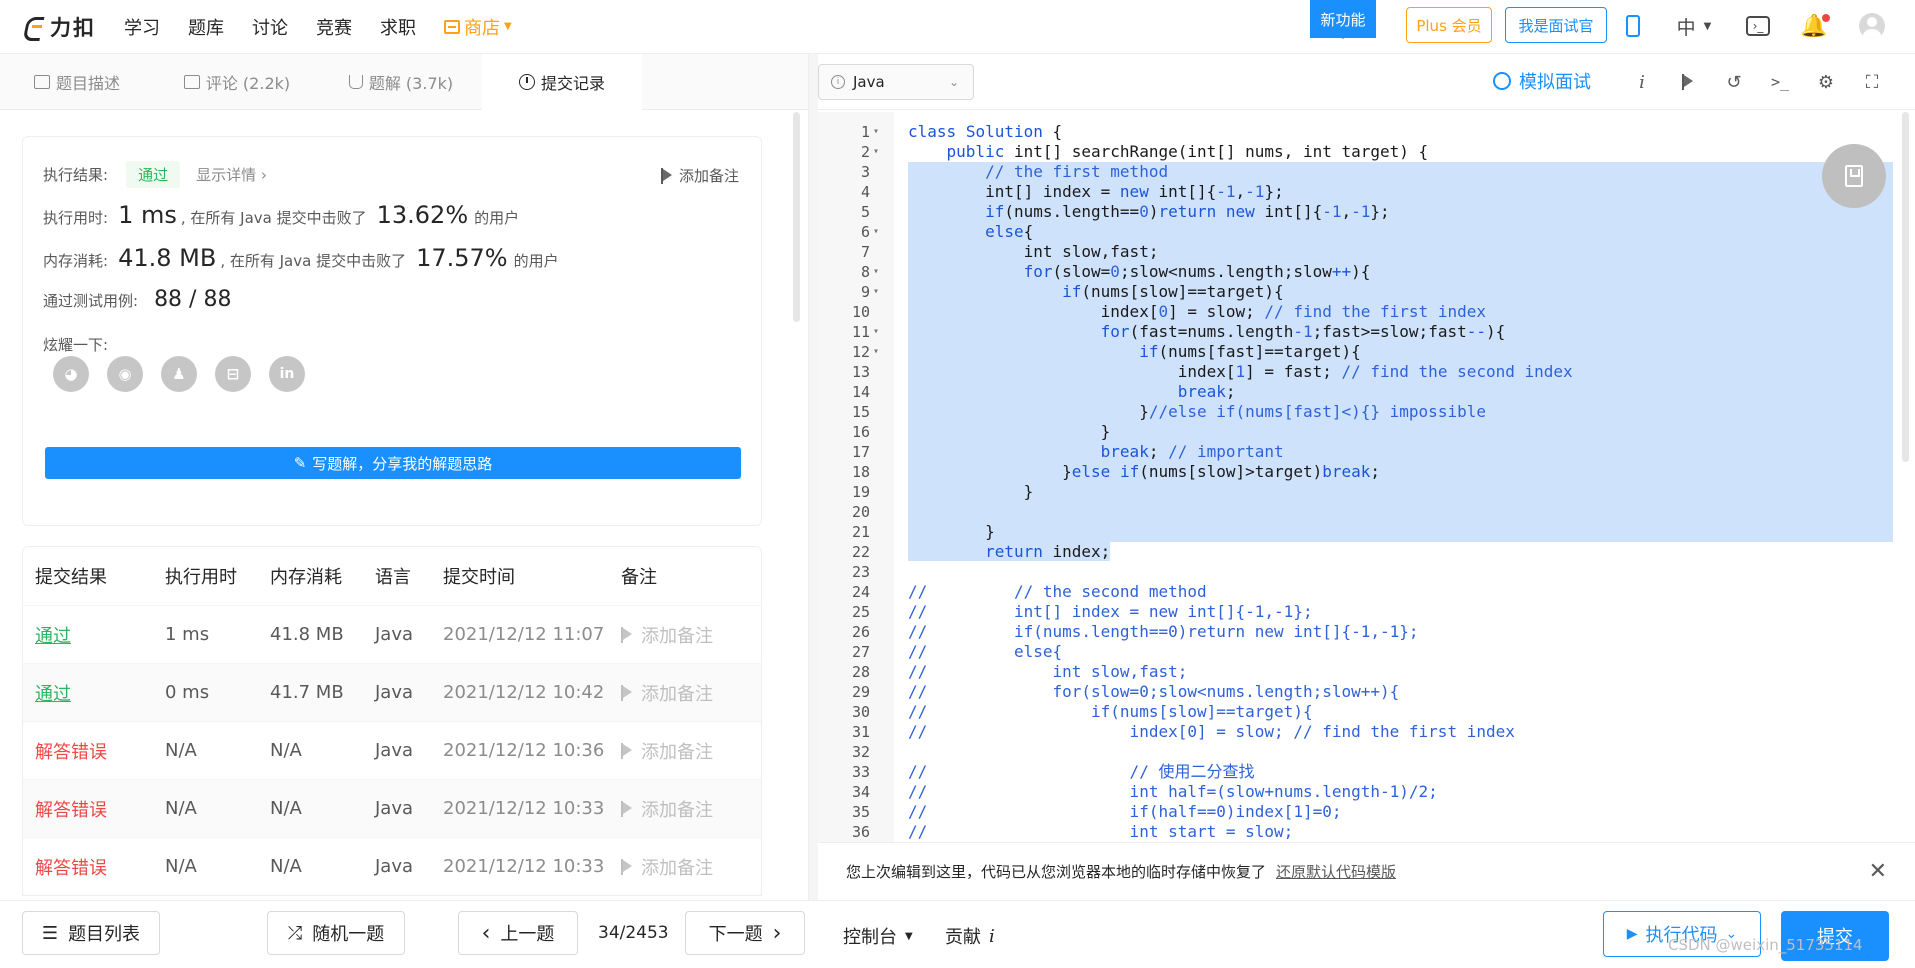 Image resolution: width=1915 pixels, height=968 pixels. Describe the element at coordinates (77, 82) in the screenshot. I see `tab-description: 题目描述` at that location.